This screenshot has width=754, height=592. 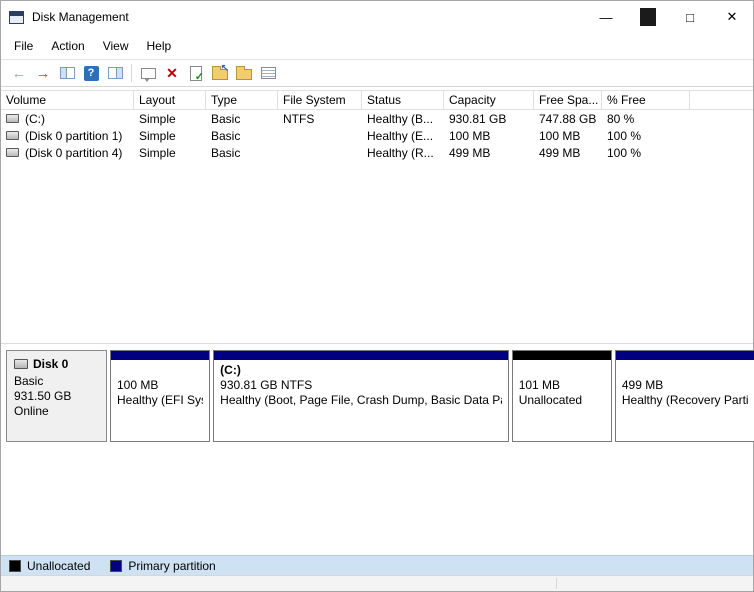 What do you see at coordinates (23, 46) in the screenshot?
I see `menu-file: File` at bounding box center [23, 46].